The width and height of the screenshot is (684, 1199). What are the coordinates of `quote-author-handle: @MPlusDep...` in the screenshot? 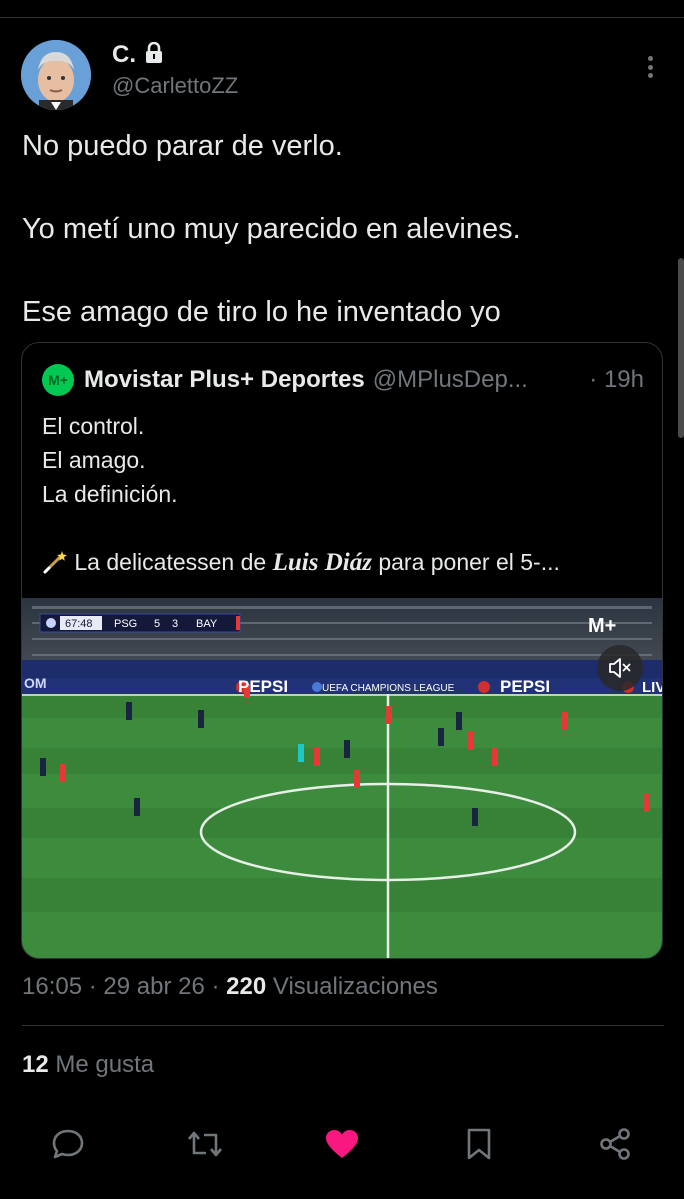 It's located at (450, 380).